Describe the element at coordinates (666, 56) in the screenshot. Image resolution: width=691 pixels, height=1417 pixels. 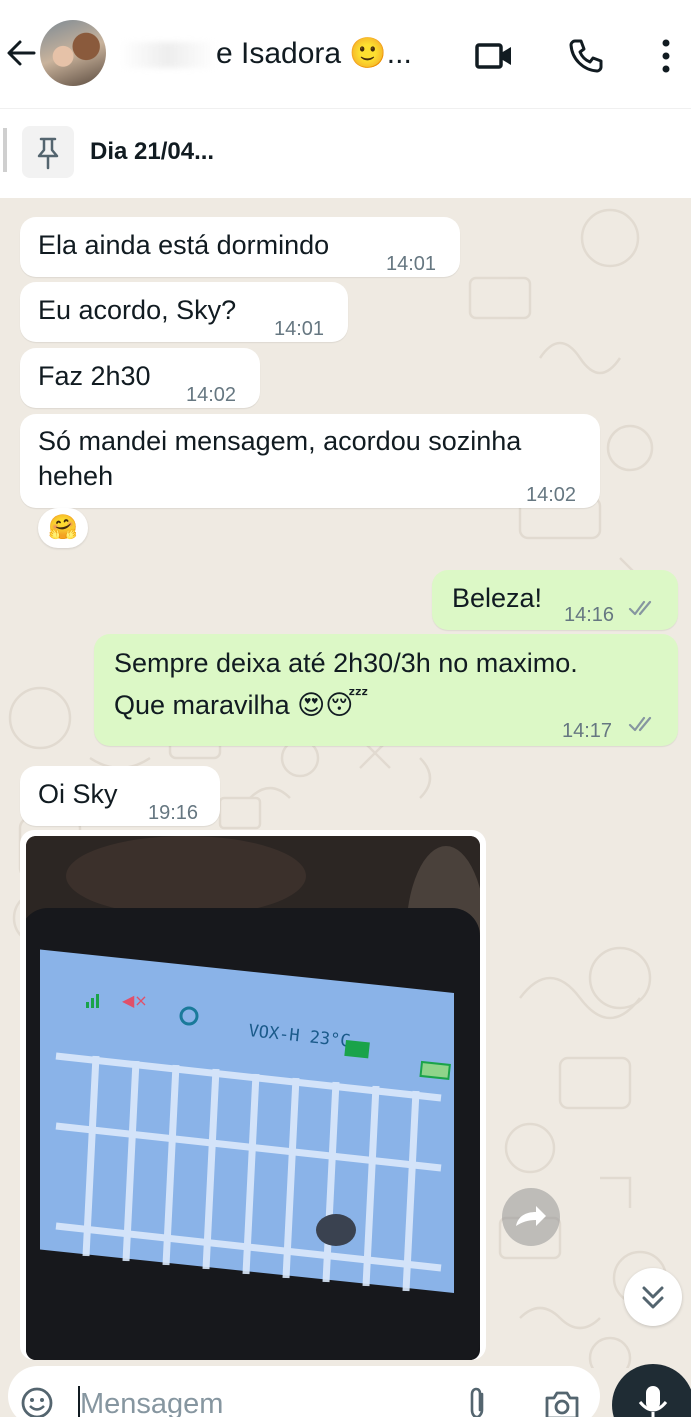
I see `more-options-icon` at that location.